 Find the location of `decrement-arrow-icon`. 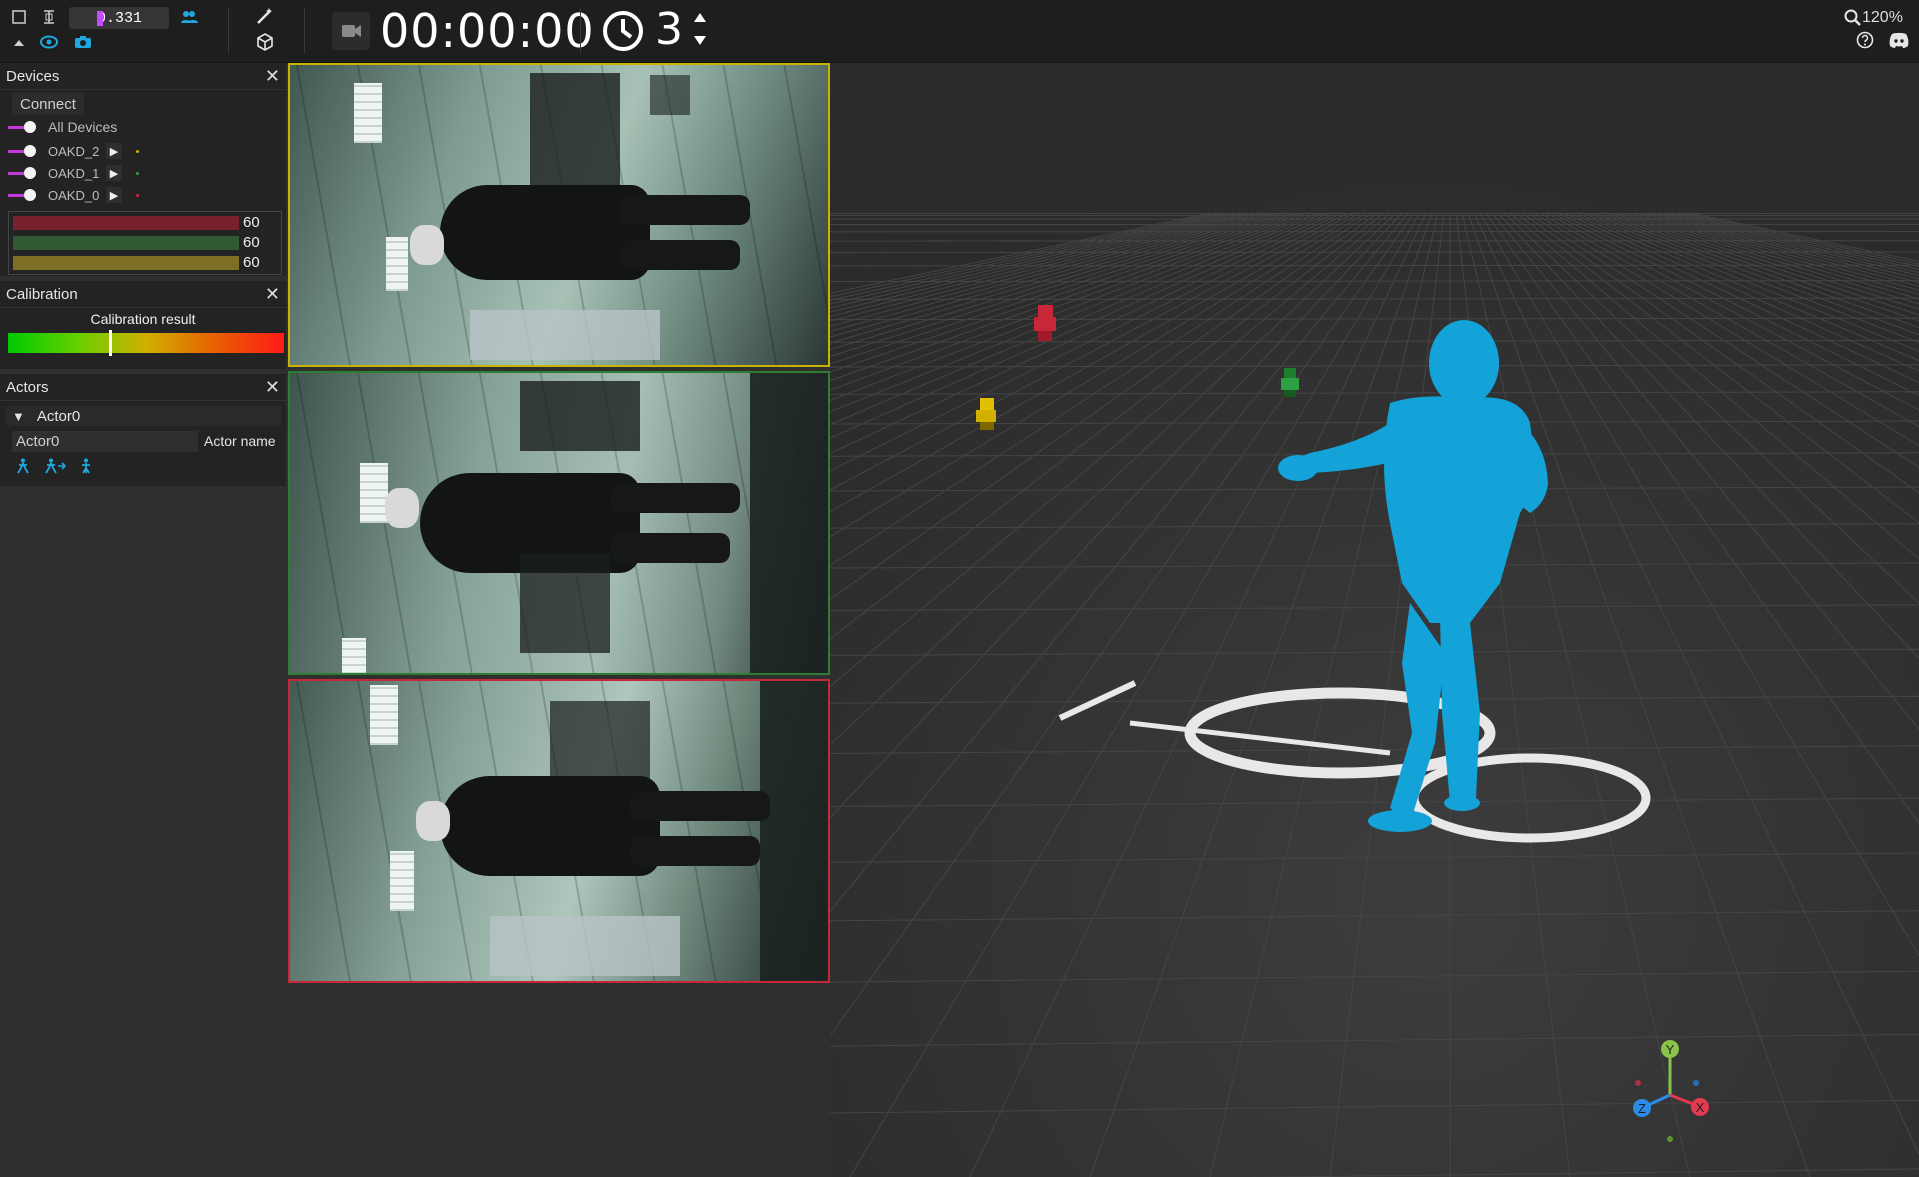

decrement-arrow-icon is located at coordinates (700, 43).